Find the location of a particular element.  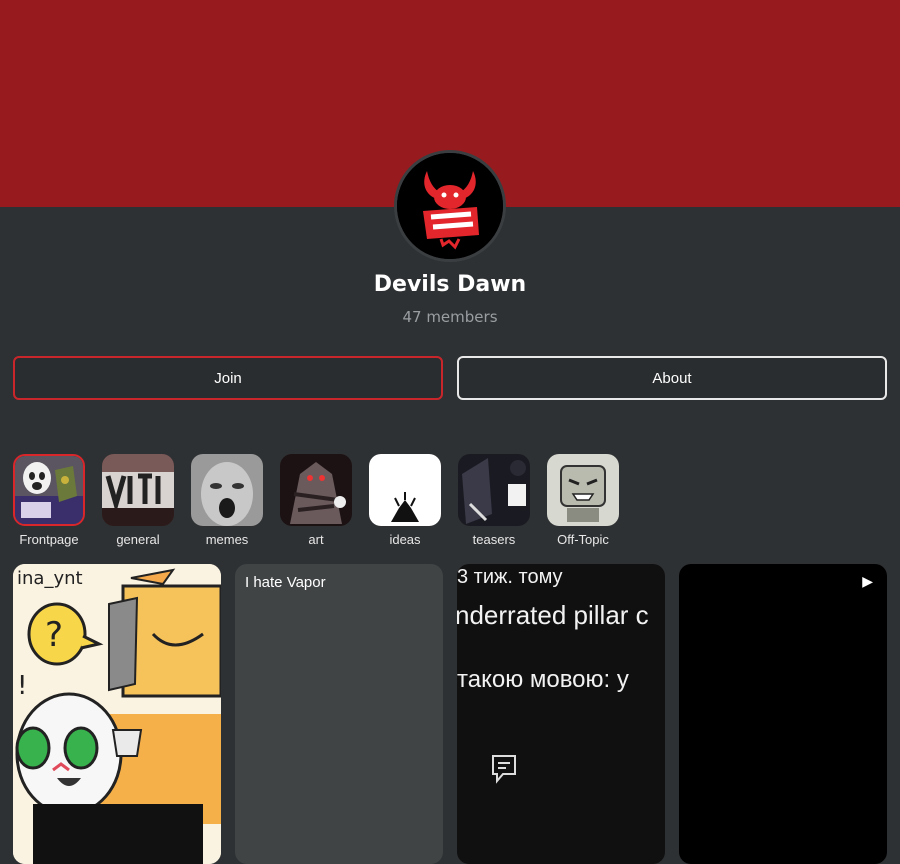

frontpage-art-icon is located at coordinates (49, 490).